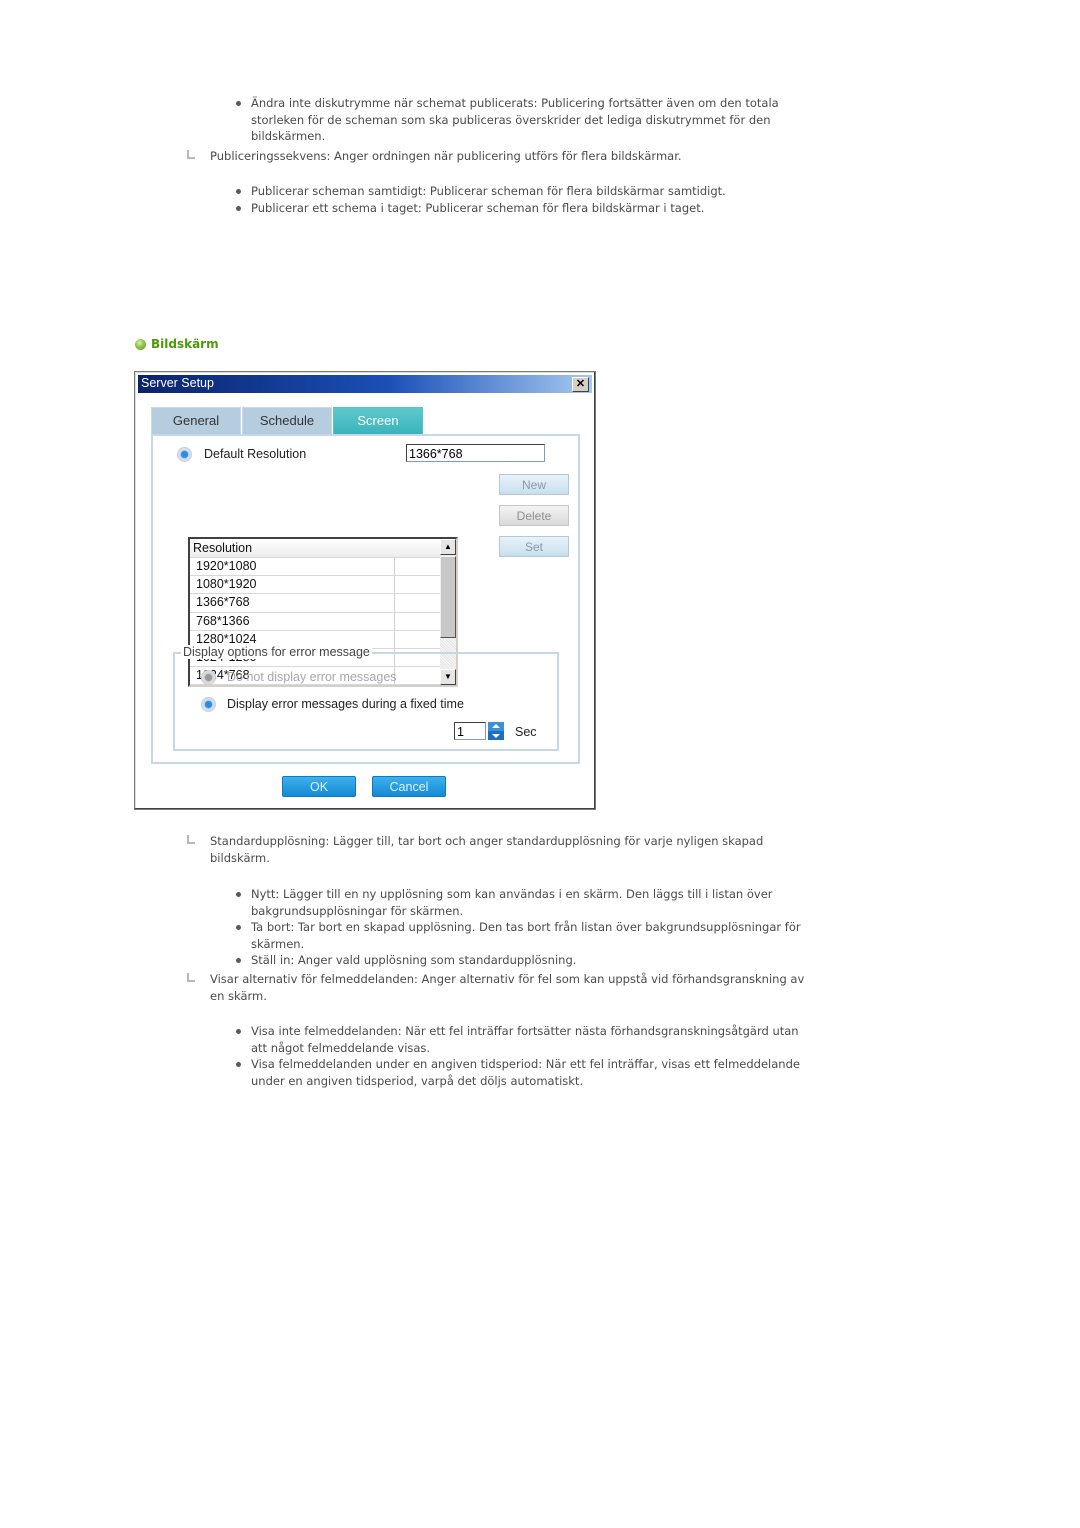 The width and height of the screenshot is (1080, 1528). Describe the element at coordinates (208, 677) in the screenshot. I see `do-not-display-radio` at that location.